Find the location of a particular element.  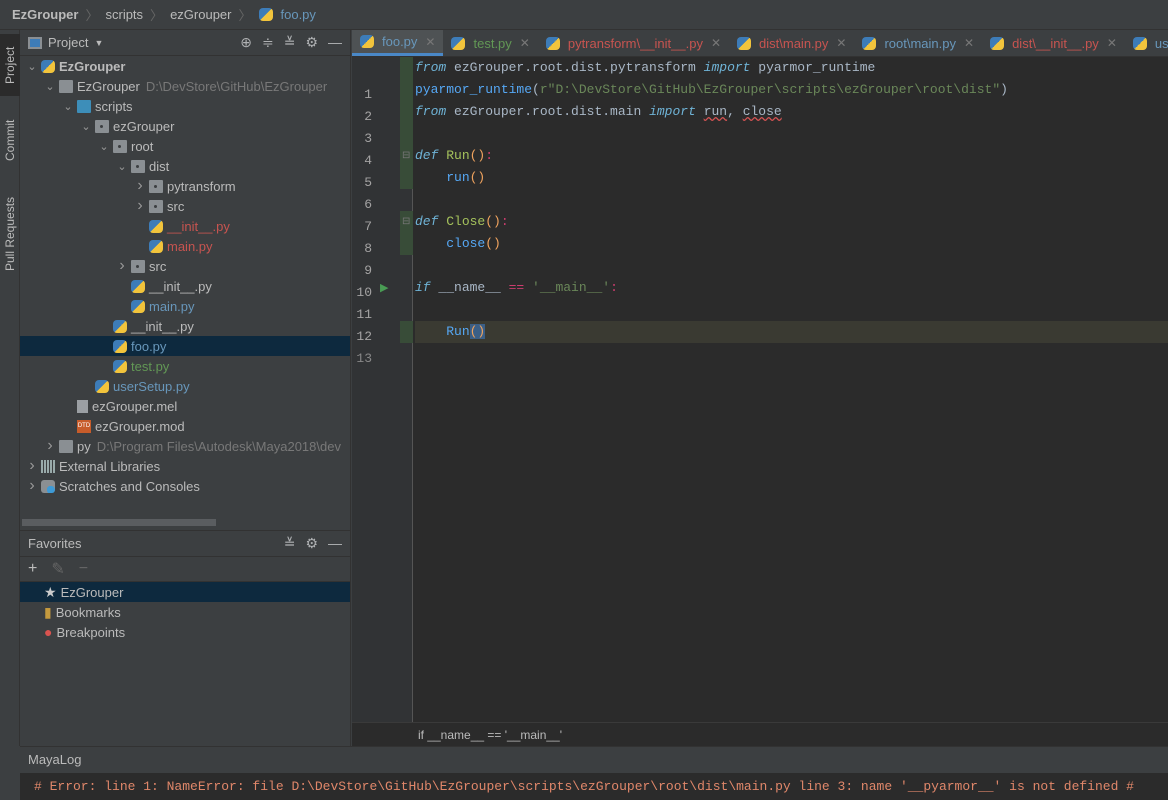

editor-tab: test.py ✕ is located at coordinates (490, 43).